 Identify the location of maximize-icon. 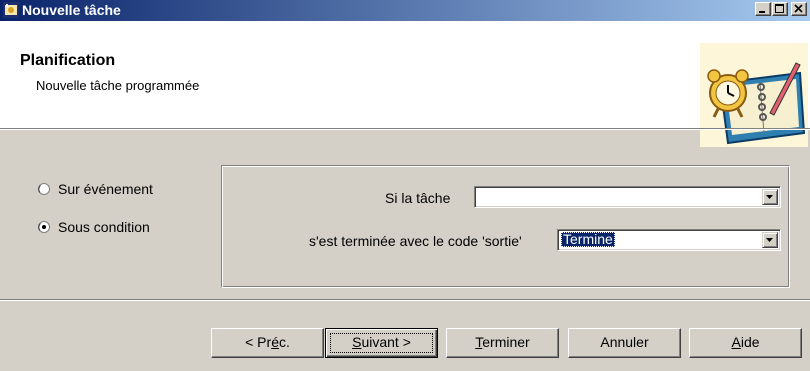
(779, 8).